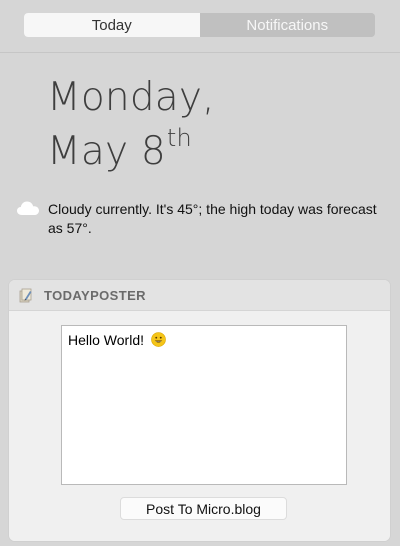 The image size is (400, 546). I want to click on grinning-face-icon, so click(158, 339).